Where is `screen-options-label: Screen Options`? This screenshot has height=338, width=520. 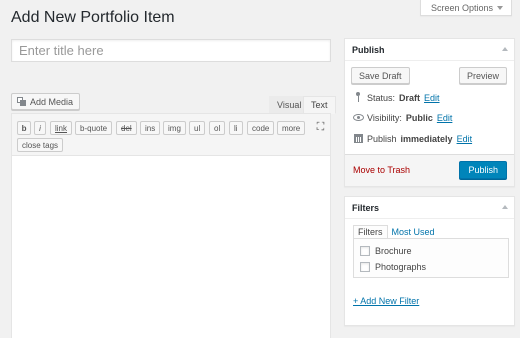
screen-options-label: Screen Options is located at coordinates (461, 7).